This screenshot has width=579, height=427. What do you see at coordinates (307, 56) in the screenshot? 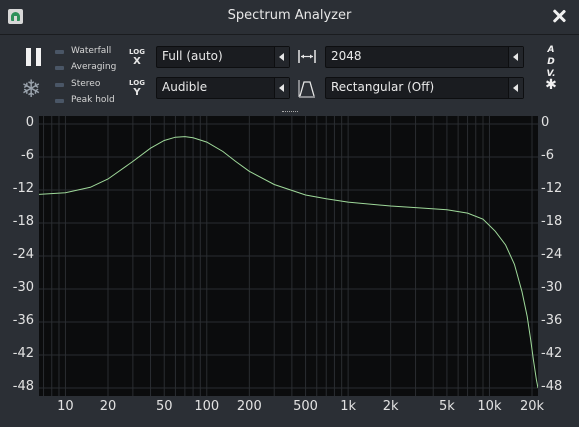
I see `block-size-icon` at bounding box center [307, 56].